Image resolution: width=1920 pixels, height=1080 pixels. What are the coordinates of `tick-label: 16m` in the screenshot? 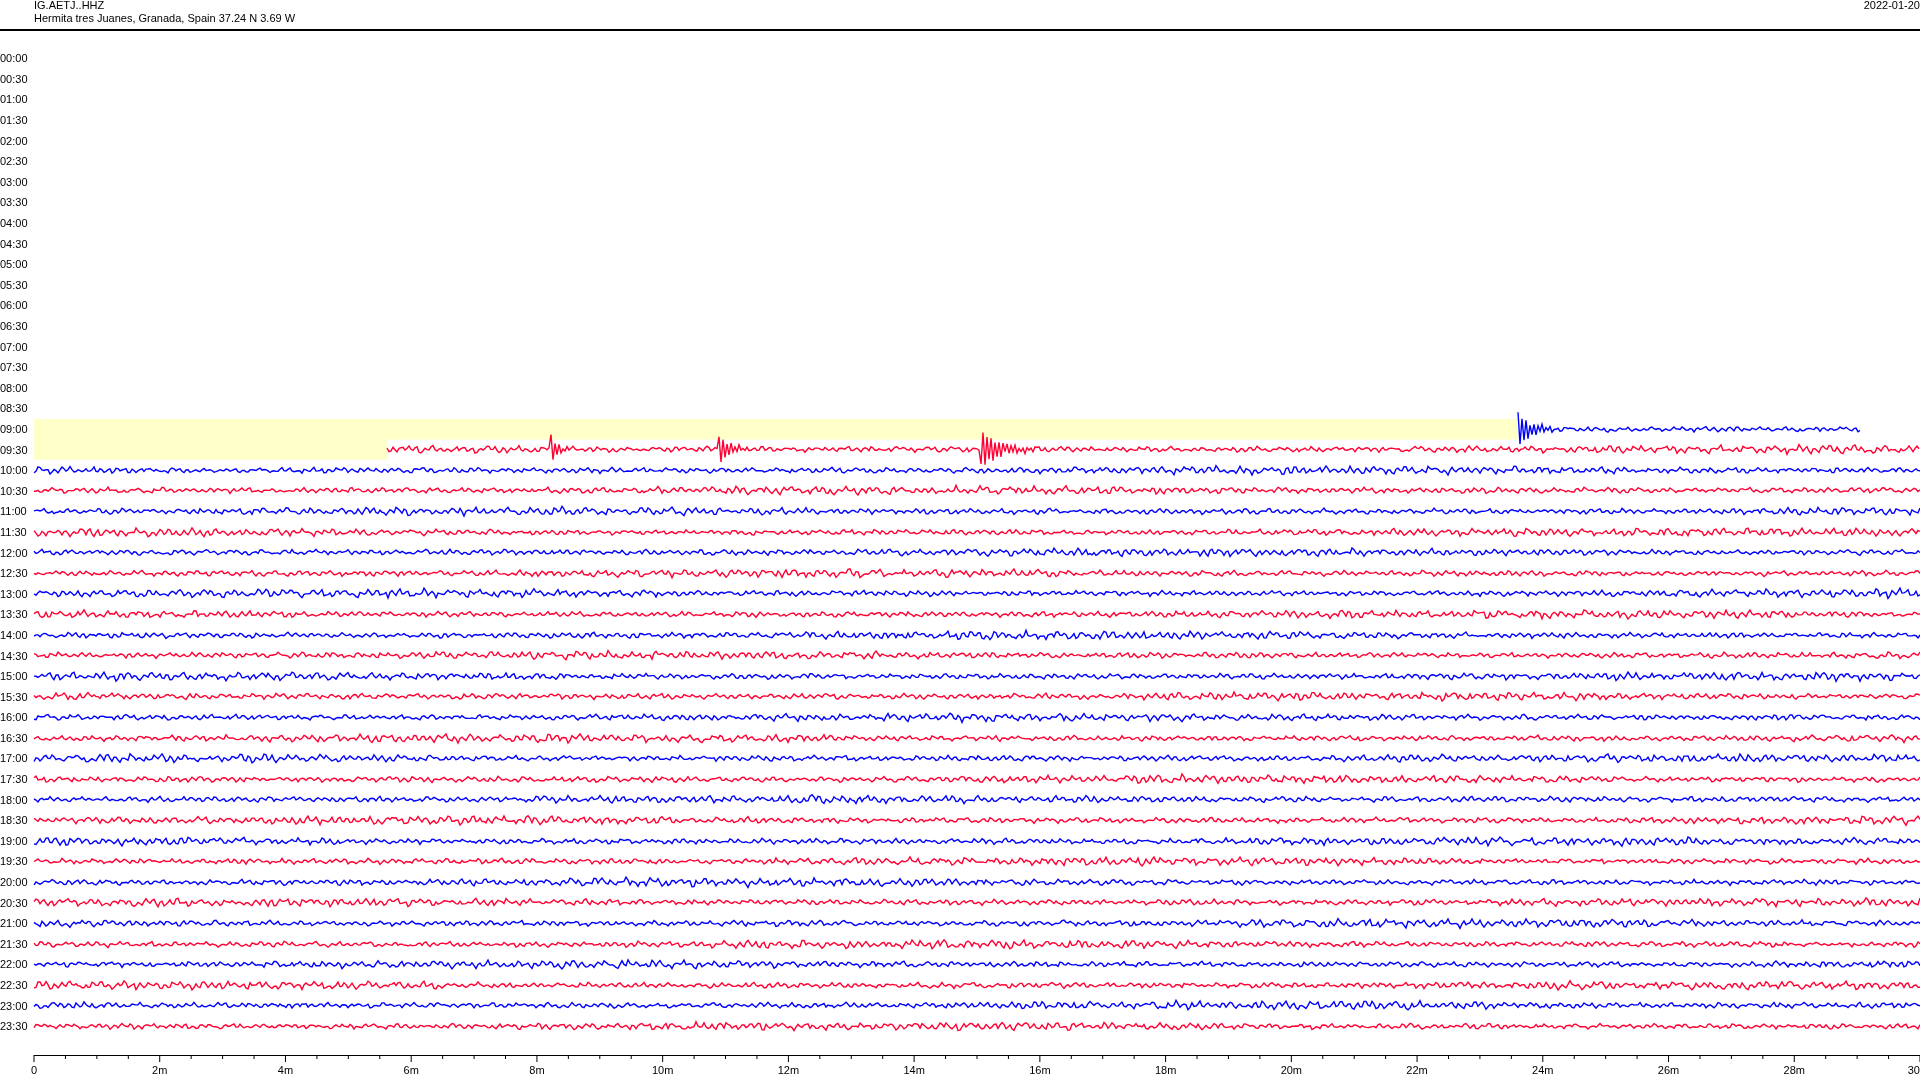 It's located at (1040, 1069).